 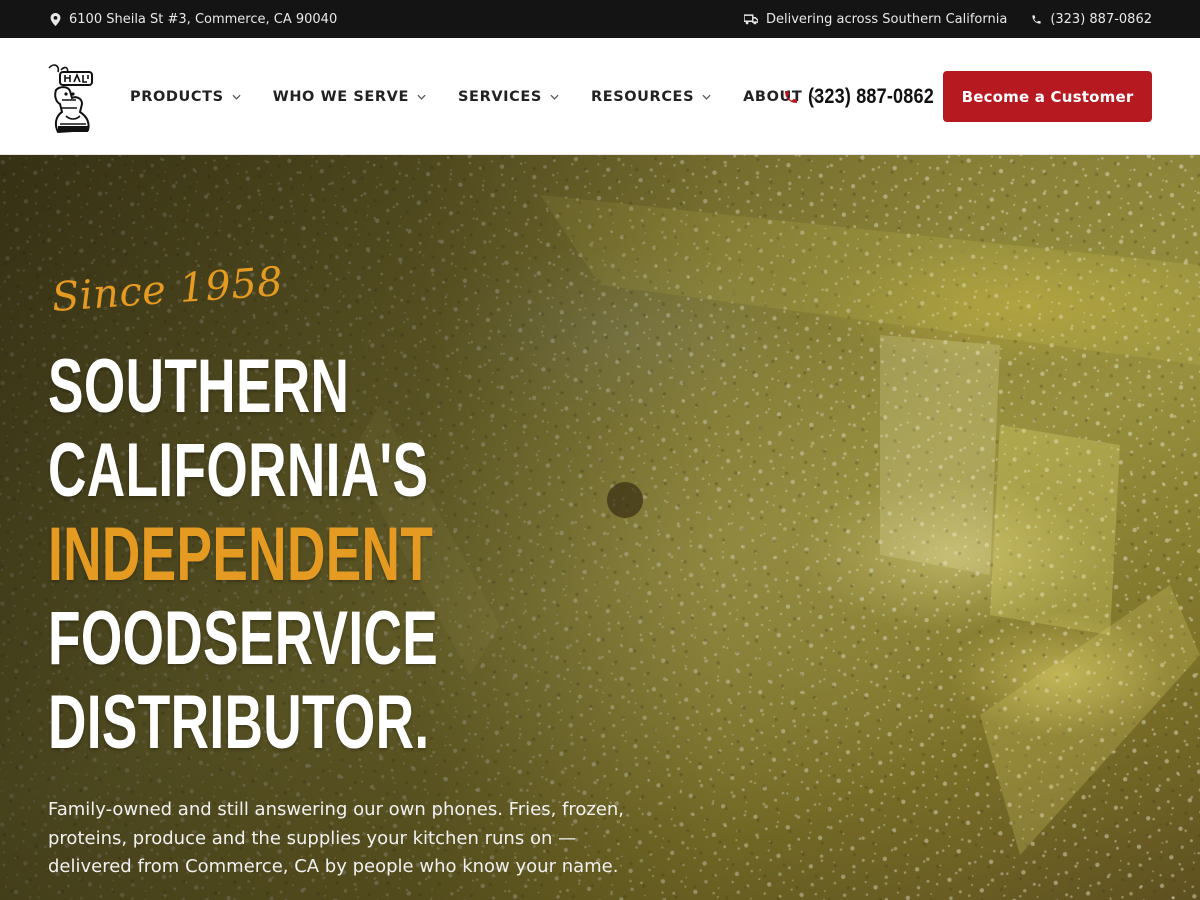 I want to click on truck-icon, so click(x=751, y=18).